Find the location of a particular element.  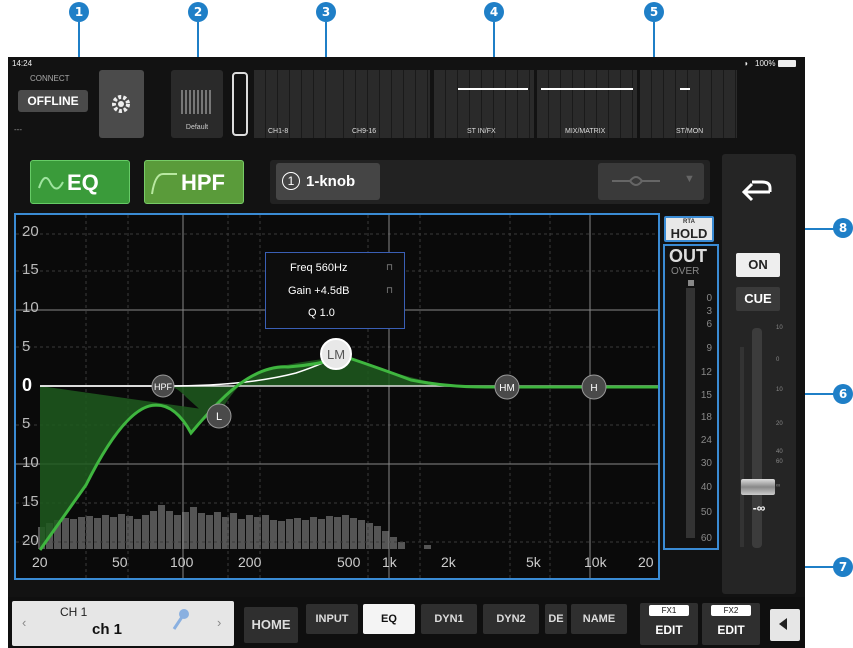

y-tick-10-bottom: 10 is located at coordinates (30, 462).